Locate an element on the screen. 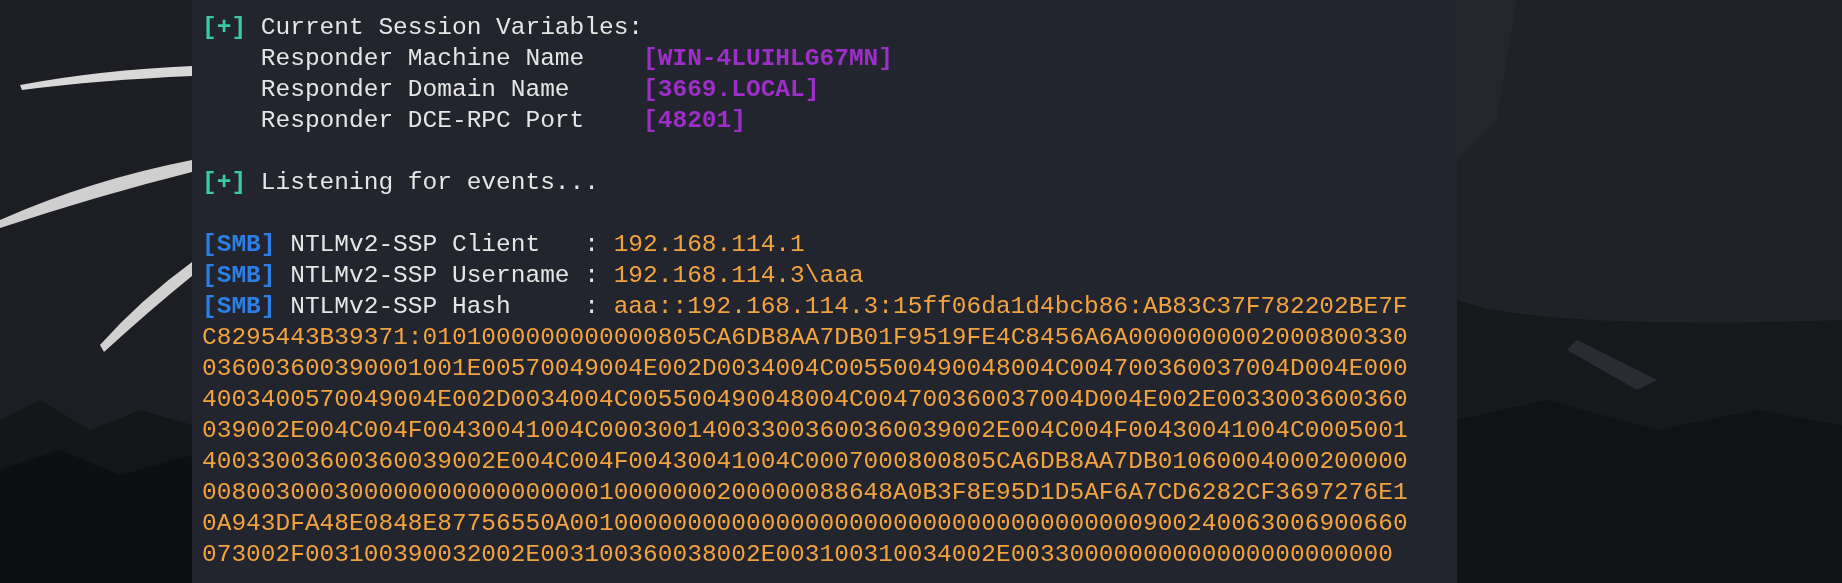 The image size is (1842, 583). hash-line: 00800300030000000000000000010000000200000088648A0B3F8E95D1D5AF6A7CD6282CF3697276E1 is located at coordinates (805, 493).